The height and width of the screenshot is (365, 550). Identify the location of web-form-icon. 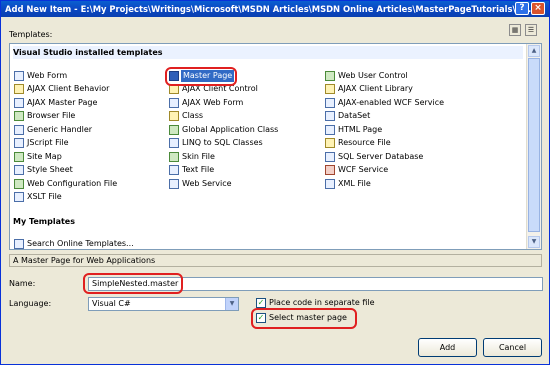
(19, 76).